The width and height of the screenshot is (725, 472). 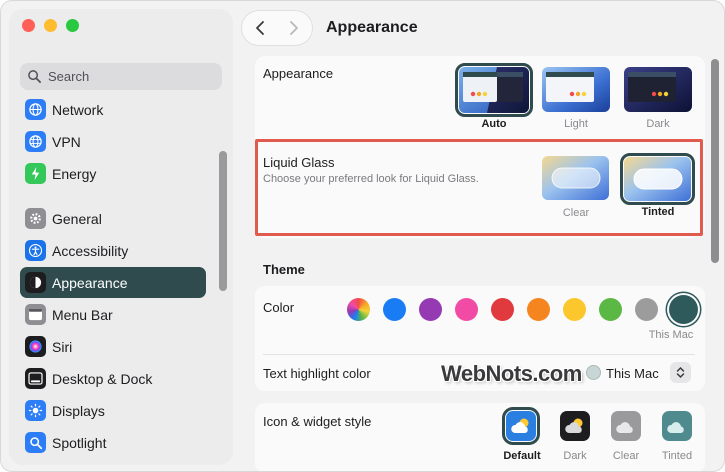 I want to click on cloud-tinted-icon, so click(x=675, y=427).